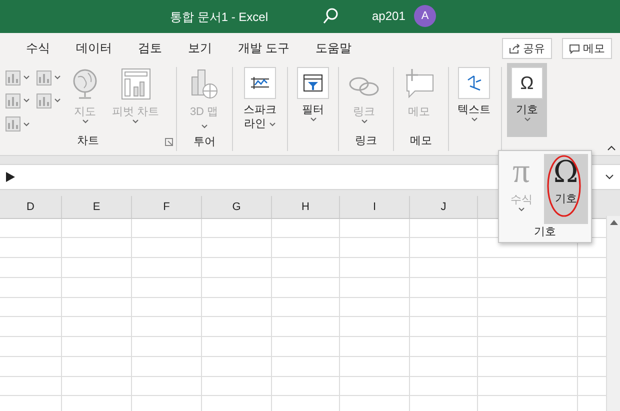 The image size is (620, 411). Describe the element at coordinates (527, 48) in the screenshot. I see `share-button: 공유` at that location.